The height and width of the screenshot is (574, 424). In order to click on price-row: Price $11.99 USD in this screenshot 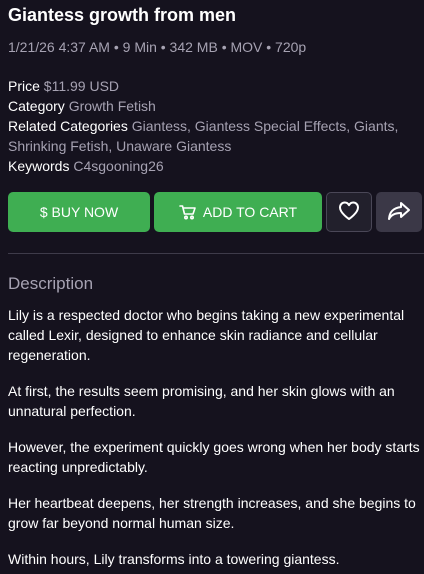, I will do `click(213, 86)`.